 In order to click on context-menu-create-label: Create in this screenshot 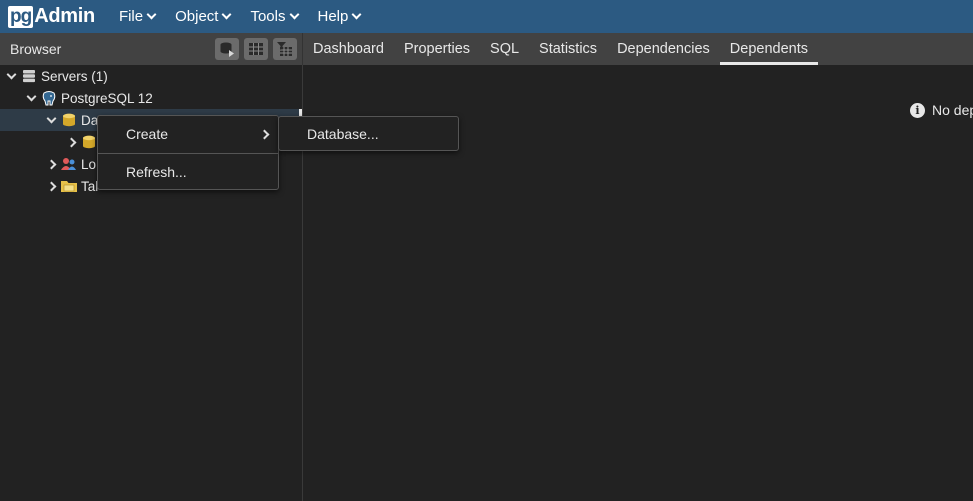, I will do `click(147, 134)`.